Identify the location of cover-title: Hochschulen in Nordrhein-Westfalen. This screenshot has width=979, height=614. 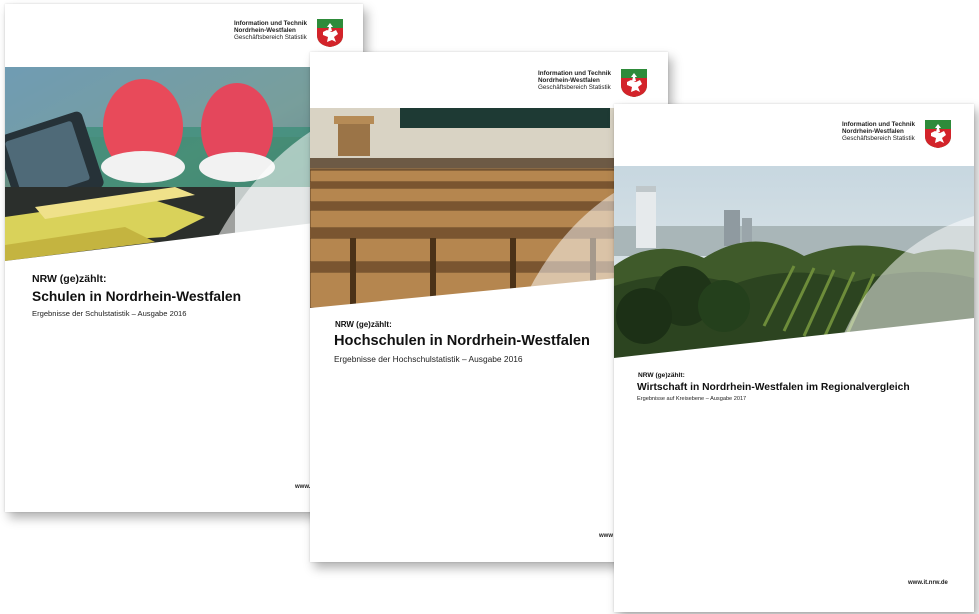
(462, 341).